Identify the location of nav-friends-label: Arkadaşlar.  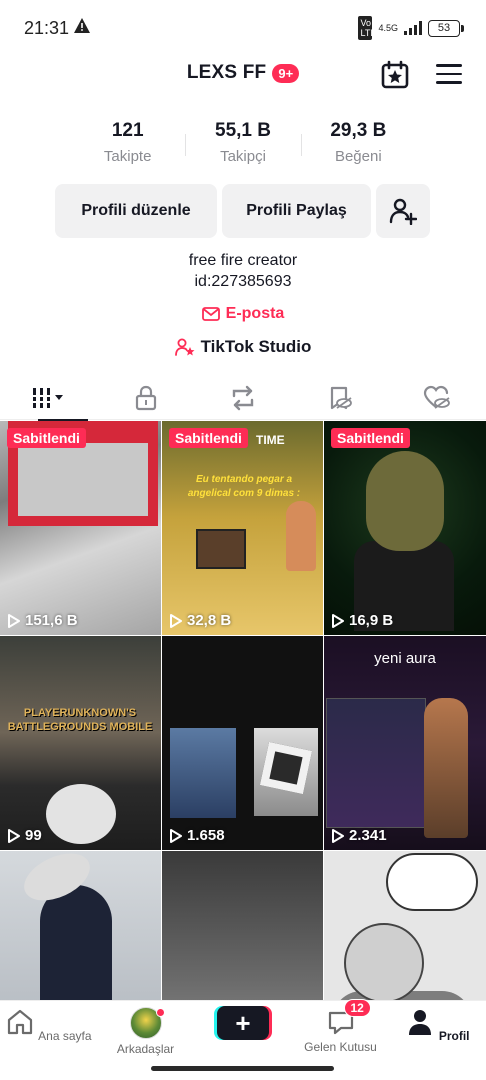
(145, 1049).